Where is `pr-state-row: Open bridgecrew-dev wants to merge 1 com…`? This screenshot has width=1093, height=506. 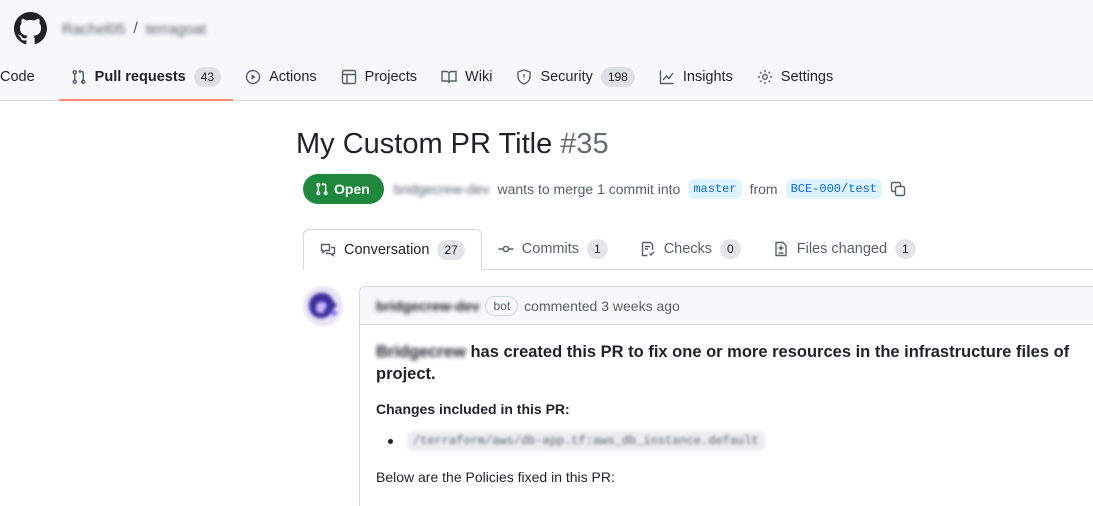
pr-state-row: Open bridgecrew-dev wants to merge 1 com… is located at coordinates (604, 189).